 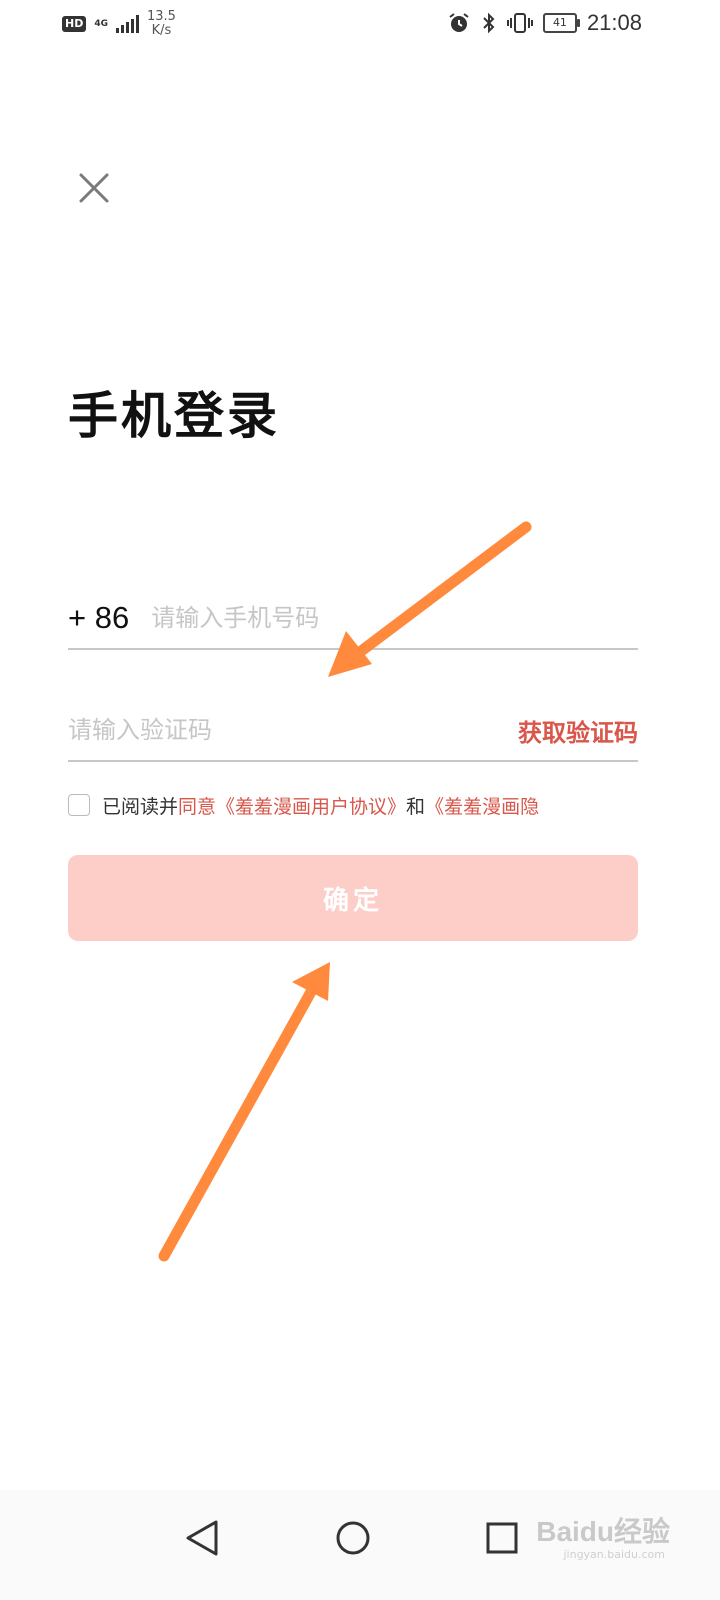 I want to click on speed-value: 13.5, so click(x=161, y=16).